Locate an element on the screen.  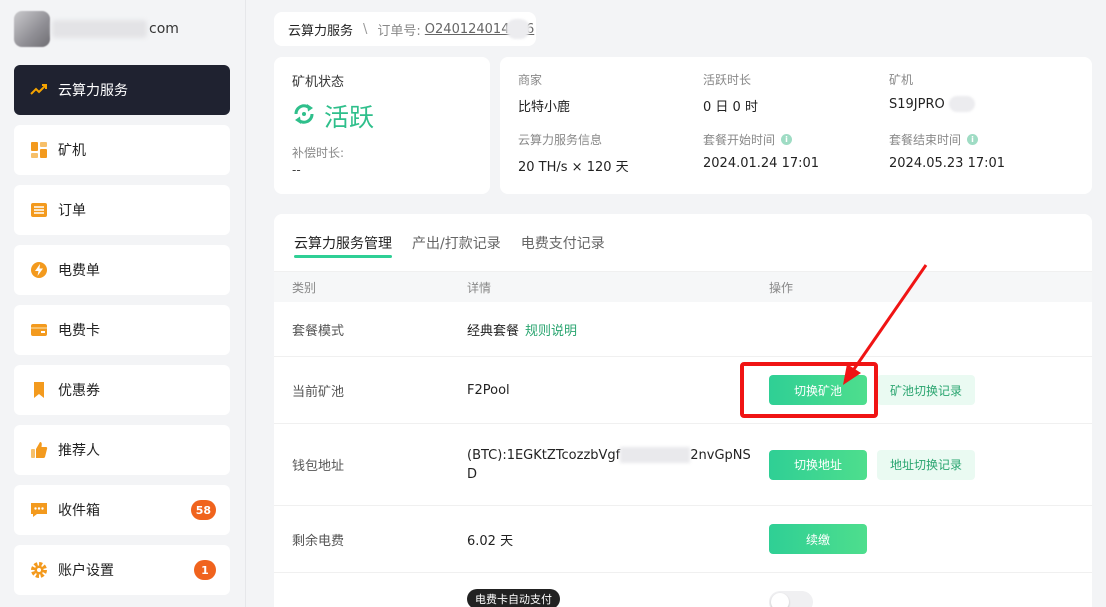
end-time-value: 2024.05.23 17:01 is located at coordinates (947, 163).